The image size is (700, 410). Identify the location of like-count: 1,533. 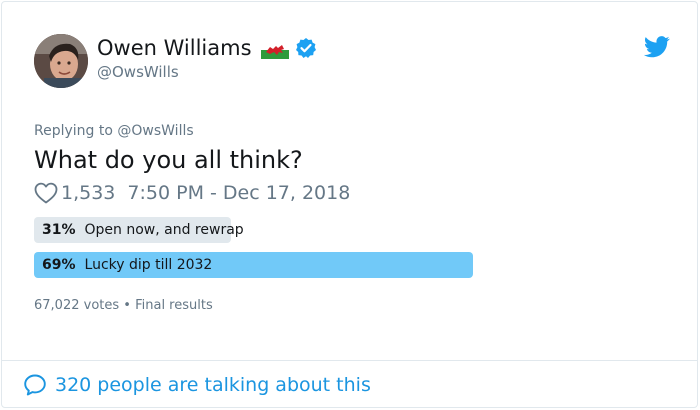
(88, 193).